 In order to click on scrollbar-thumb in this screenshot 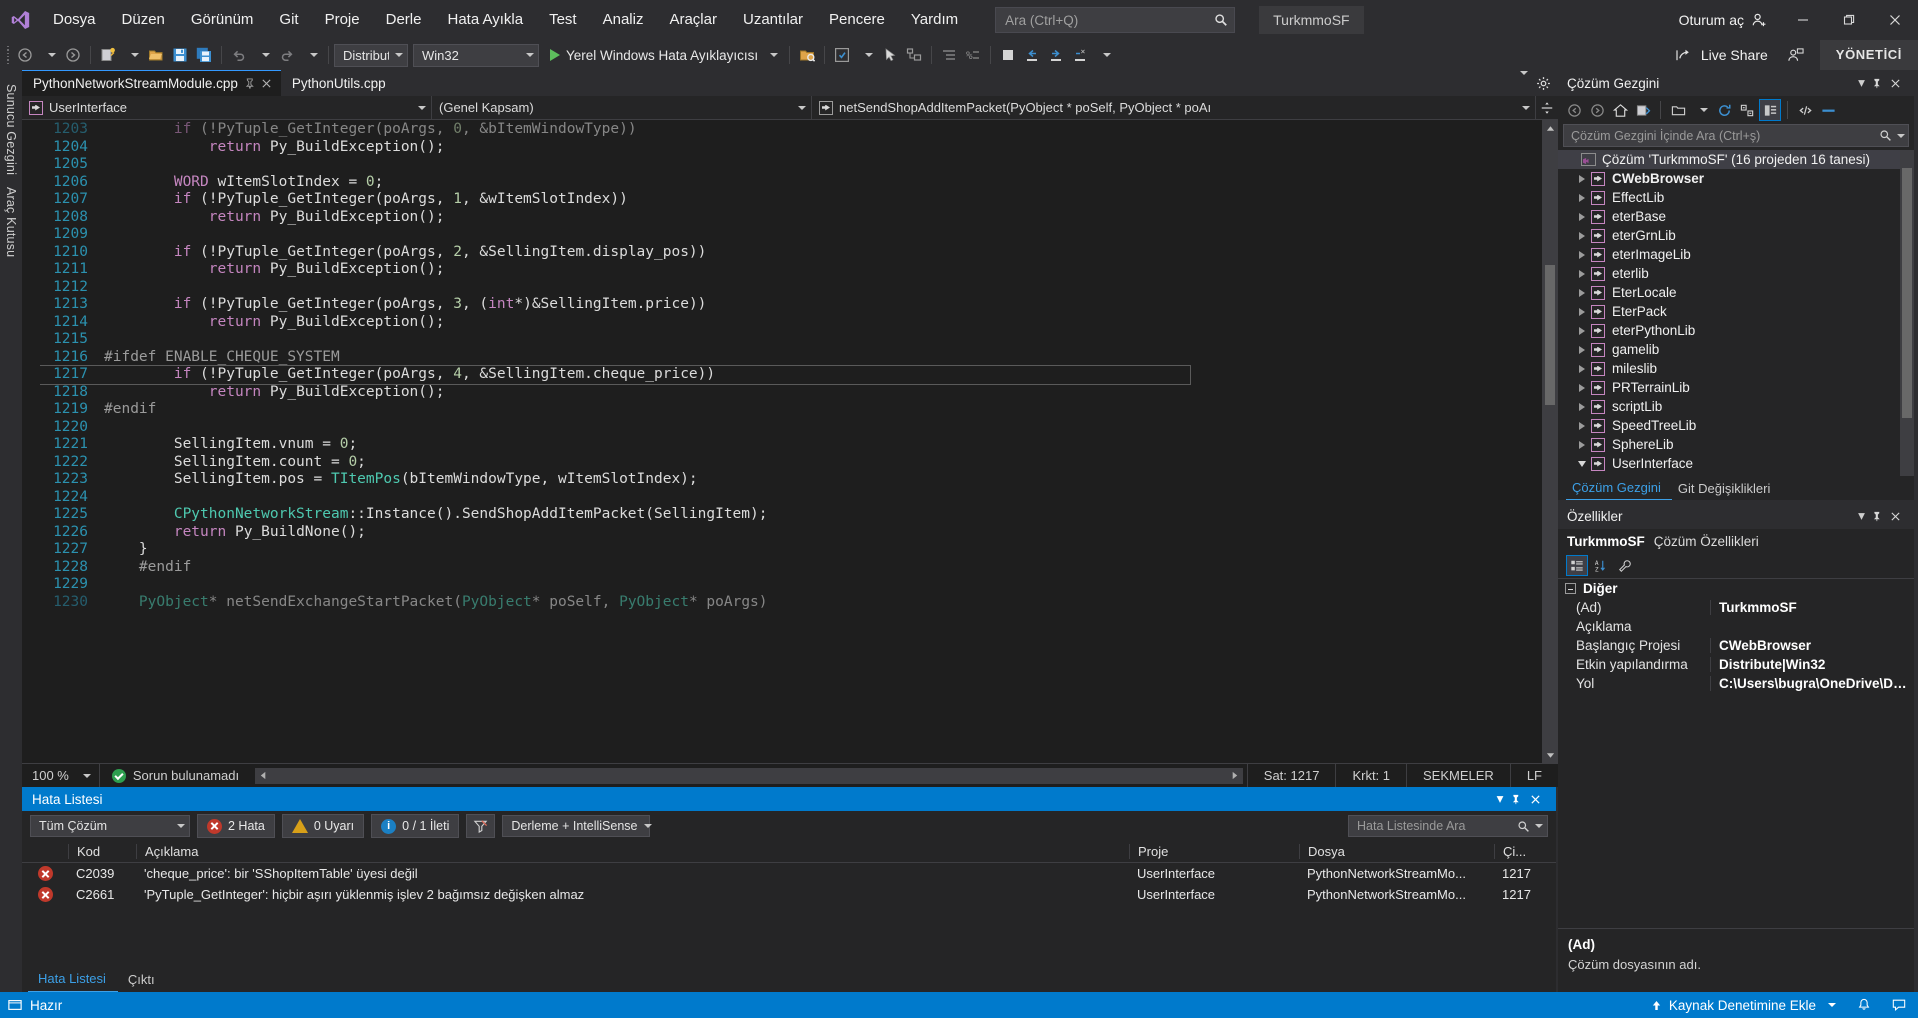, I will do `click(1907, 293)`.